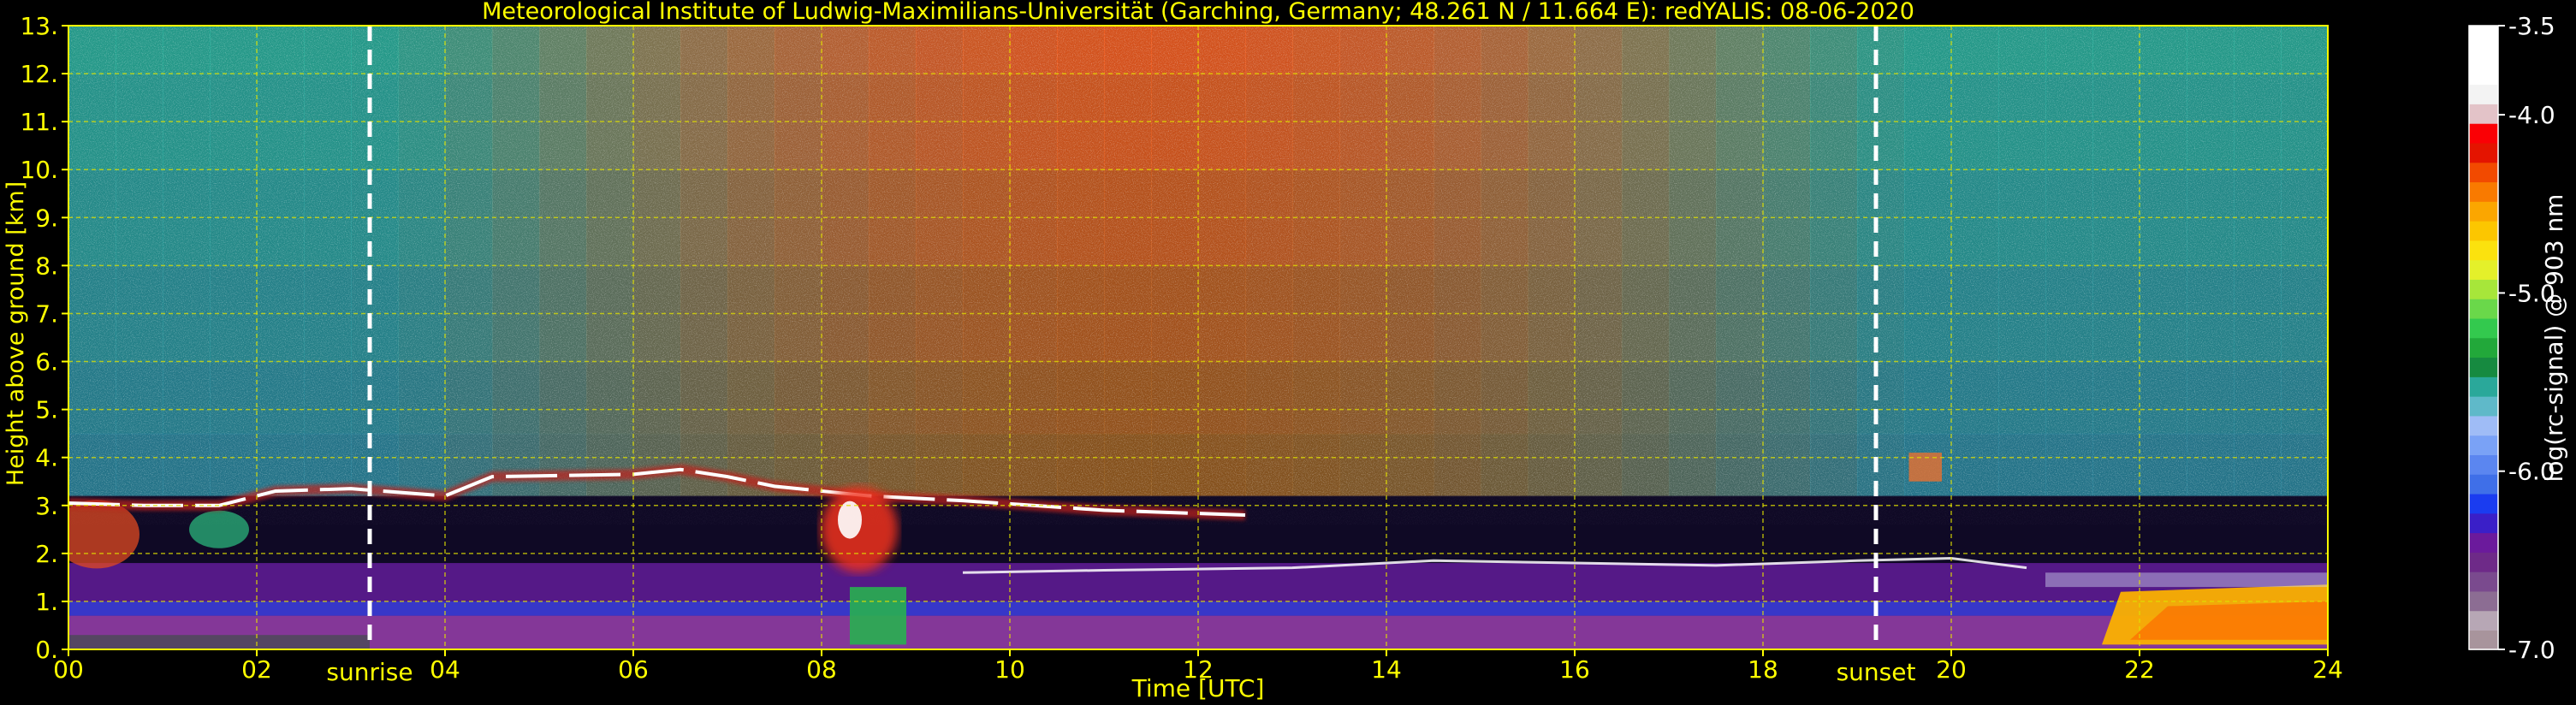 This screenshot has width=2576, height=705. What do you see at coordinates (39, 170) in the screenshot?
I see `y-tick-label: 10.` at bounding box center [39, 170].